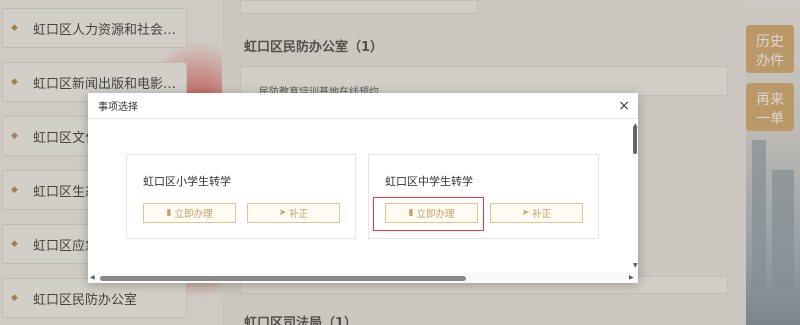  I want to click on service-card-title: 虹口区小学生转学, so click(187, 181).